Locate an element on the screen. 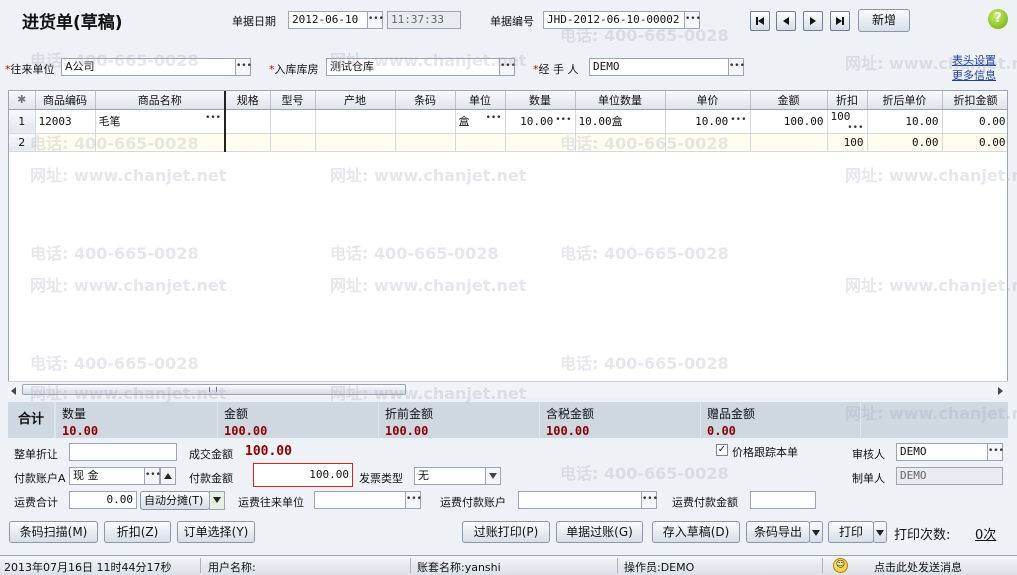  col-header: 产地 is located at coordinates (355, 100).